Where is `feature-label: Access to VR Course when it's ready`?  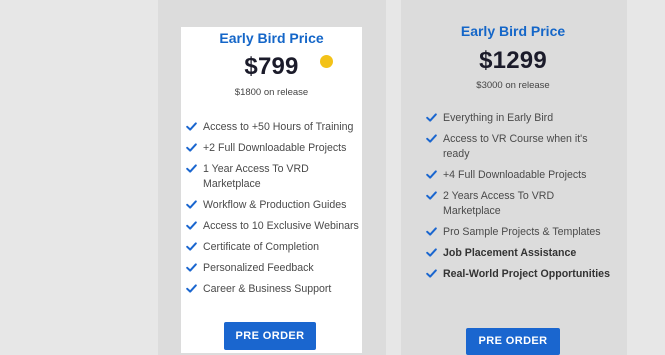 feature-label: Access to VR Course when it's ready is located at coordinates (515, 146).